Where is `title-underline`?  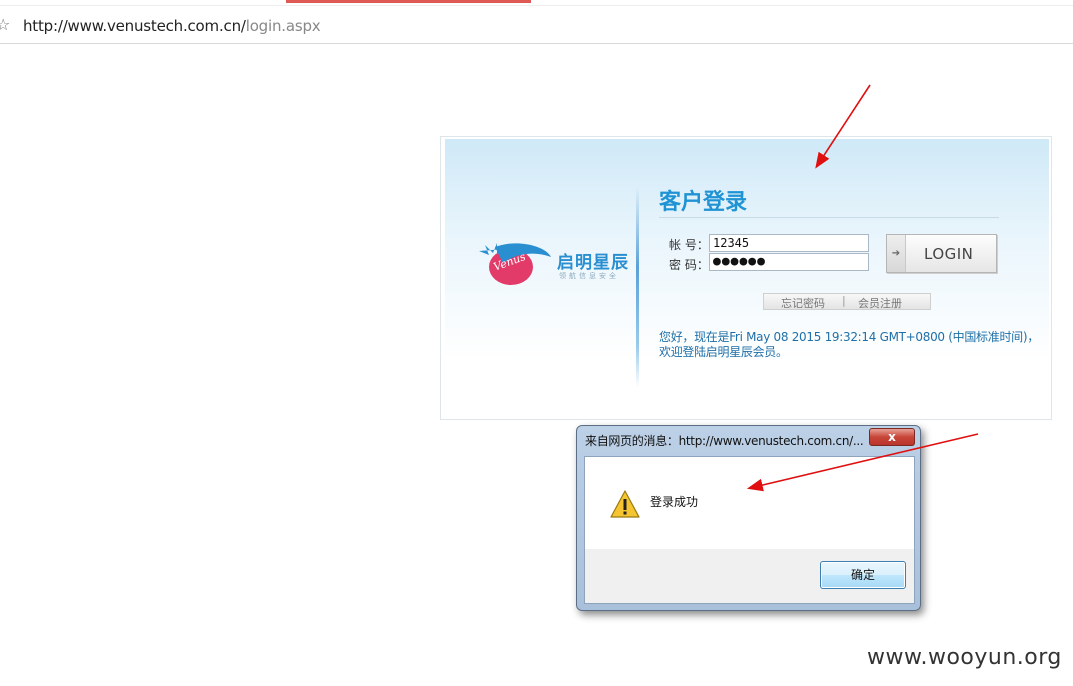 title-underline is located at coordinates (829, 217).